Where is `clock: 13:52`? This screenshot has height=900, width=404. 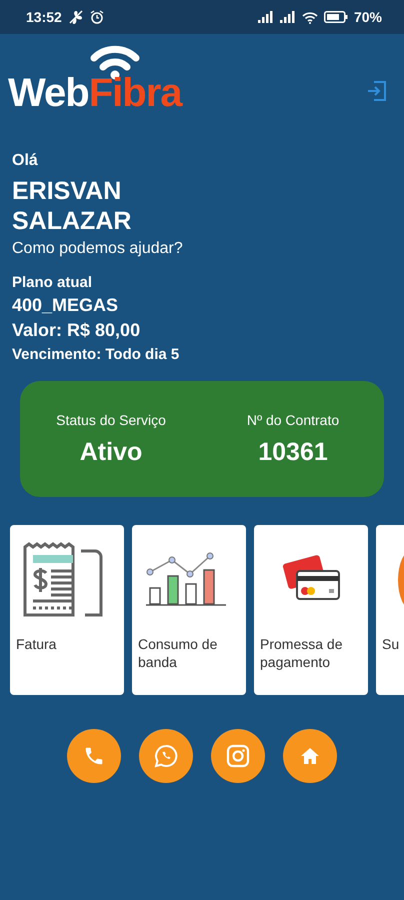 clock: 13:52 is located at coordinates (44, 17).